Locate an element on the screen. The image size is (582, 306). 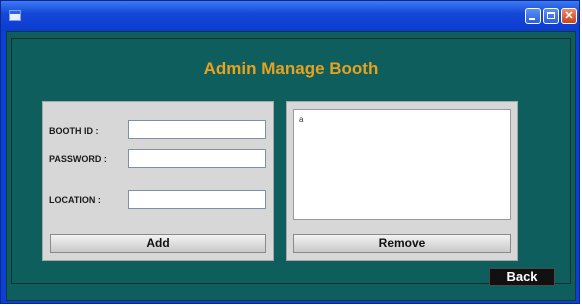
minimize-button is located at coordinates (533, 16).